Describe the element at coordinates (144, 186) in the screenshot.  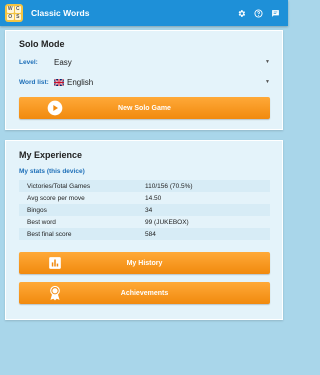
I see `stat-row: Victories/Total Games 110/156 (70.5%)` at that location.